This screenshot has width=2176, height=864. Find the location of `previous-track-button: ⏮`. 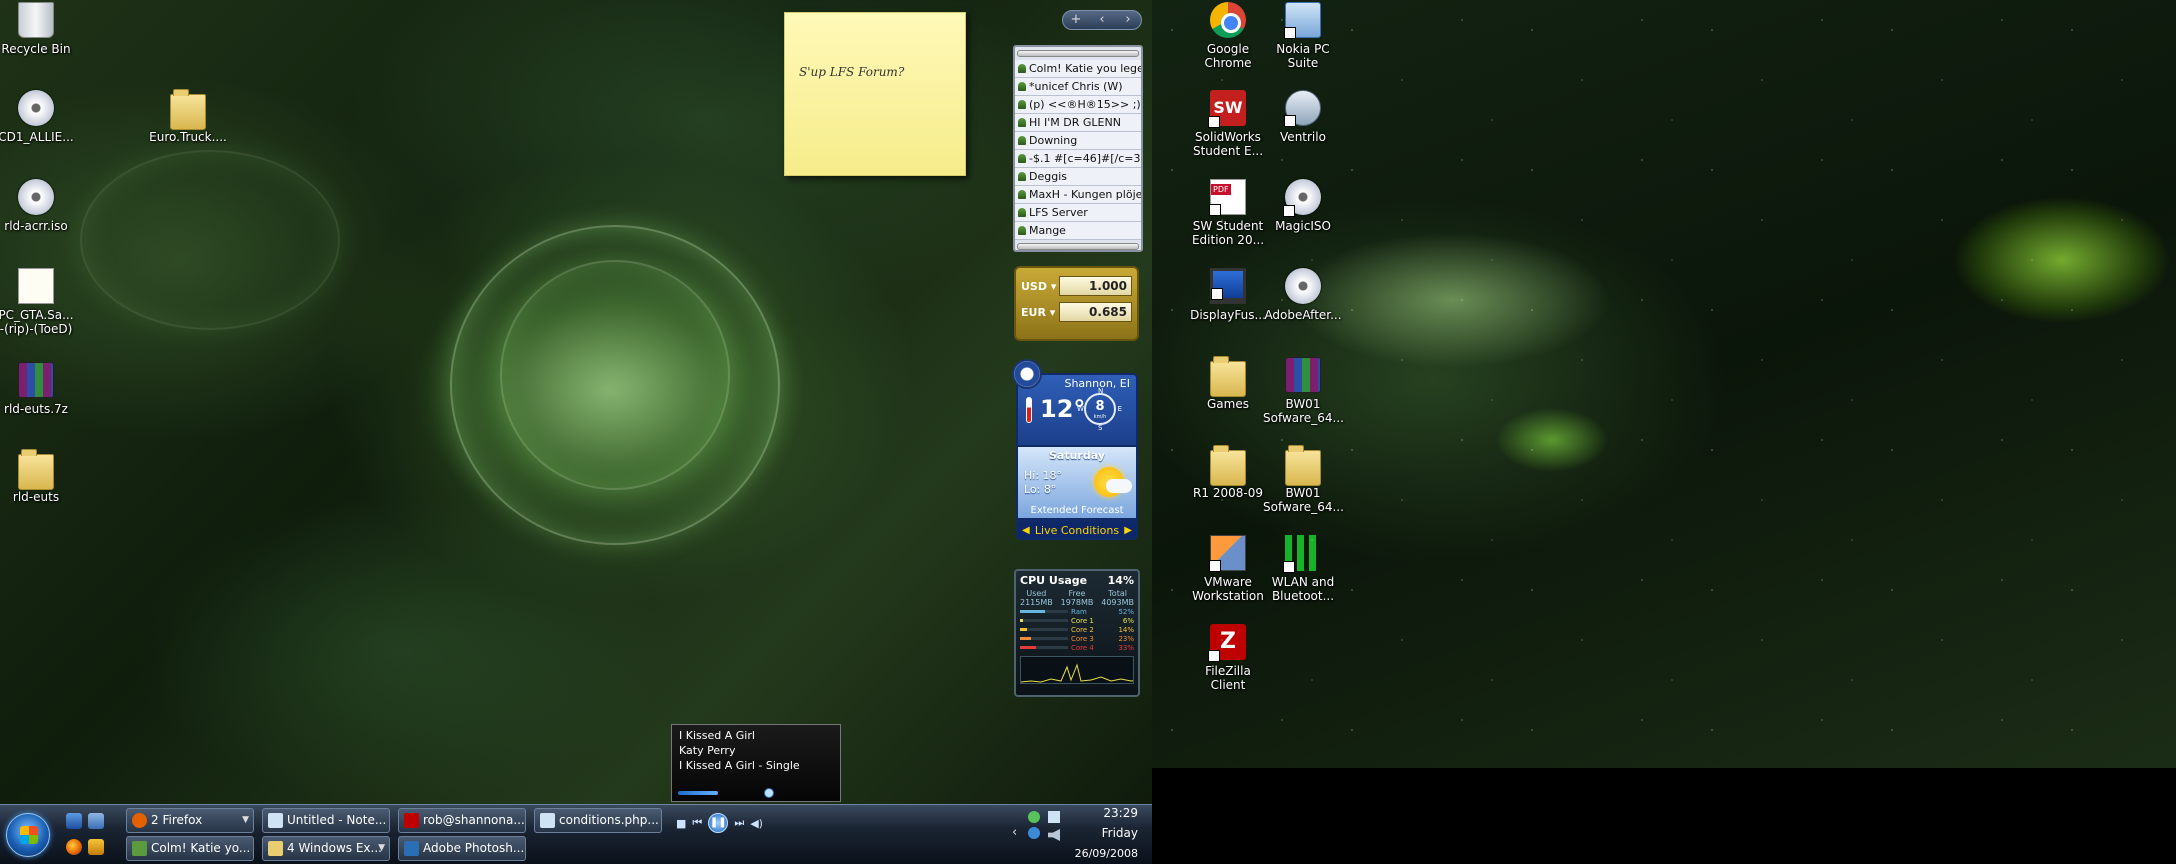

previous-track-button: ⏮ is located at coordinates (697, 823).